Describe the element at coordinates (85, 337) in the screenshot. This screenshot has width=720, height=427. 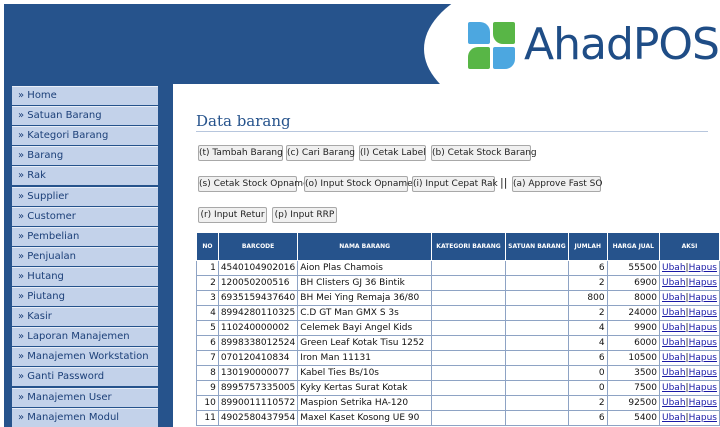
I see `sidebar-item-laporan-manajemen: » Laporan Manajemen` at that location.